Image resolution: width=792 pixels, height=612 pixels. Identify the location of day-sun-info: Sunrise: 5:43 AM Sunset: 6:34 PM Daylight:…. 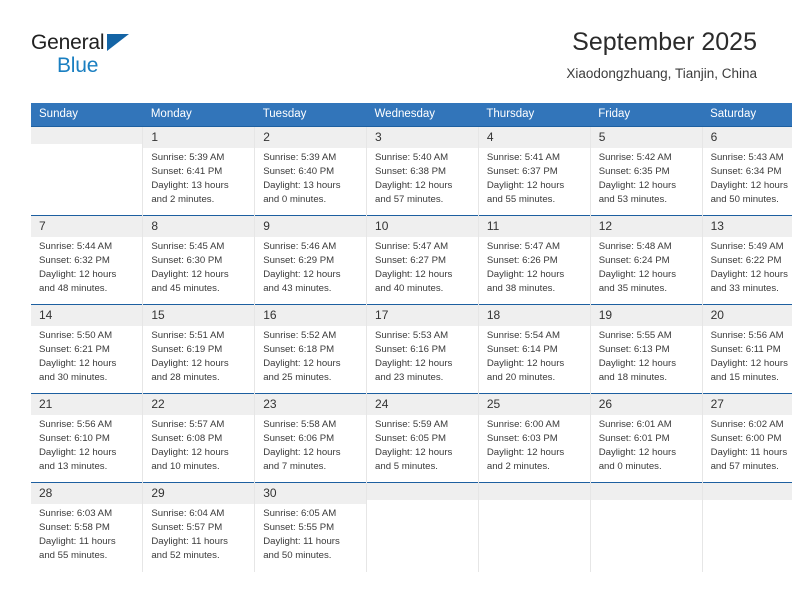
(747, 177).